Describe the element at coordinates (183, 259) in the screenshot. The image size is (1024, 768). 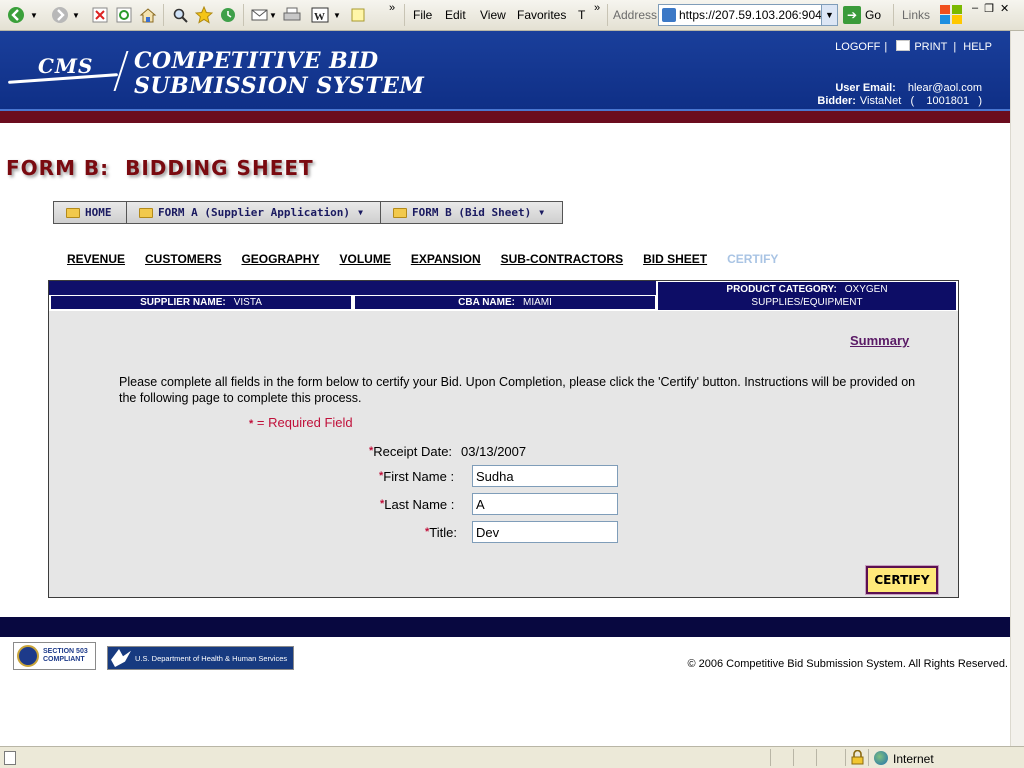
I see `tab-customers: CUSTOMERS` at that location.